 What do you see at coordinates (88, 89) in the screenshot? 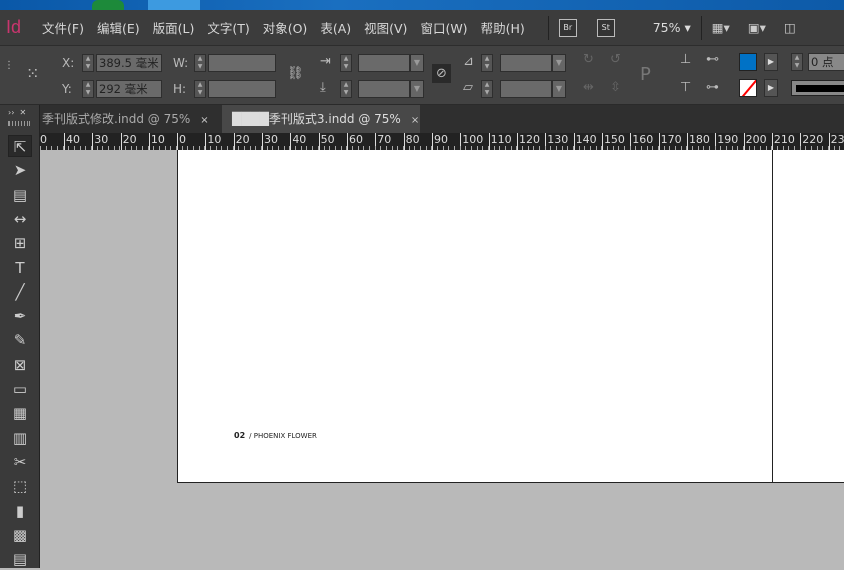
I see `y-stepper: ▲ ▼` at bounding box center [88, 89].